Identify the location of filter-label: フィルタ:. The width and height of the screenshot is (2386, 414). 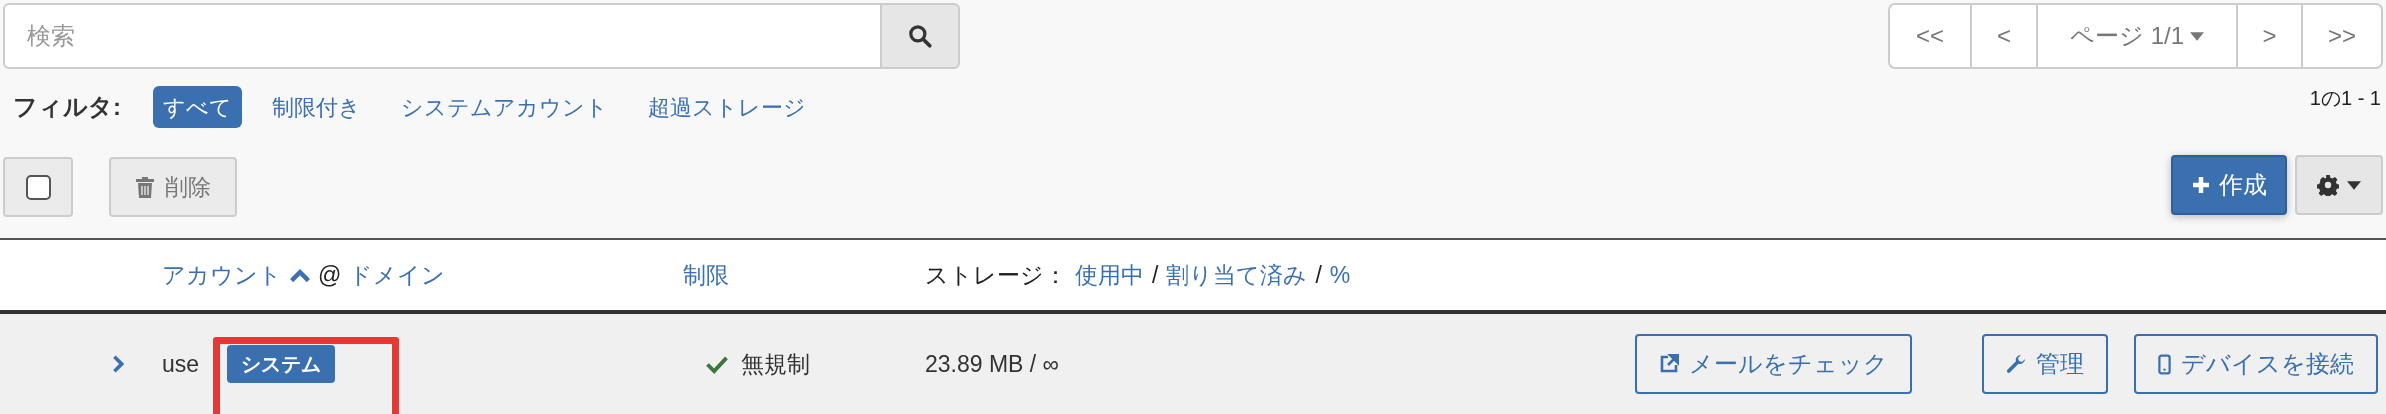
(67, 107).